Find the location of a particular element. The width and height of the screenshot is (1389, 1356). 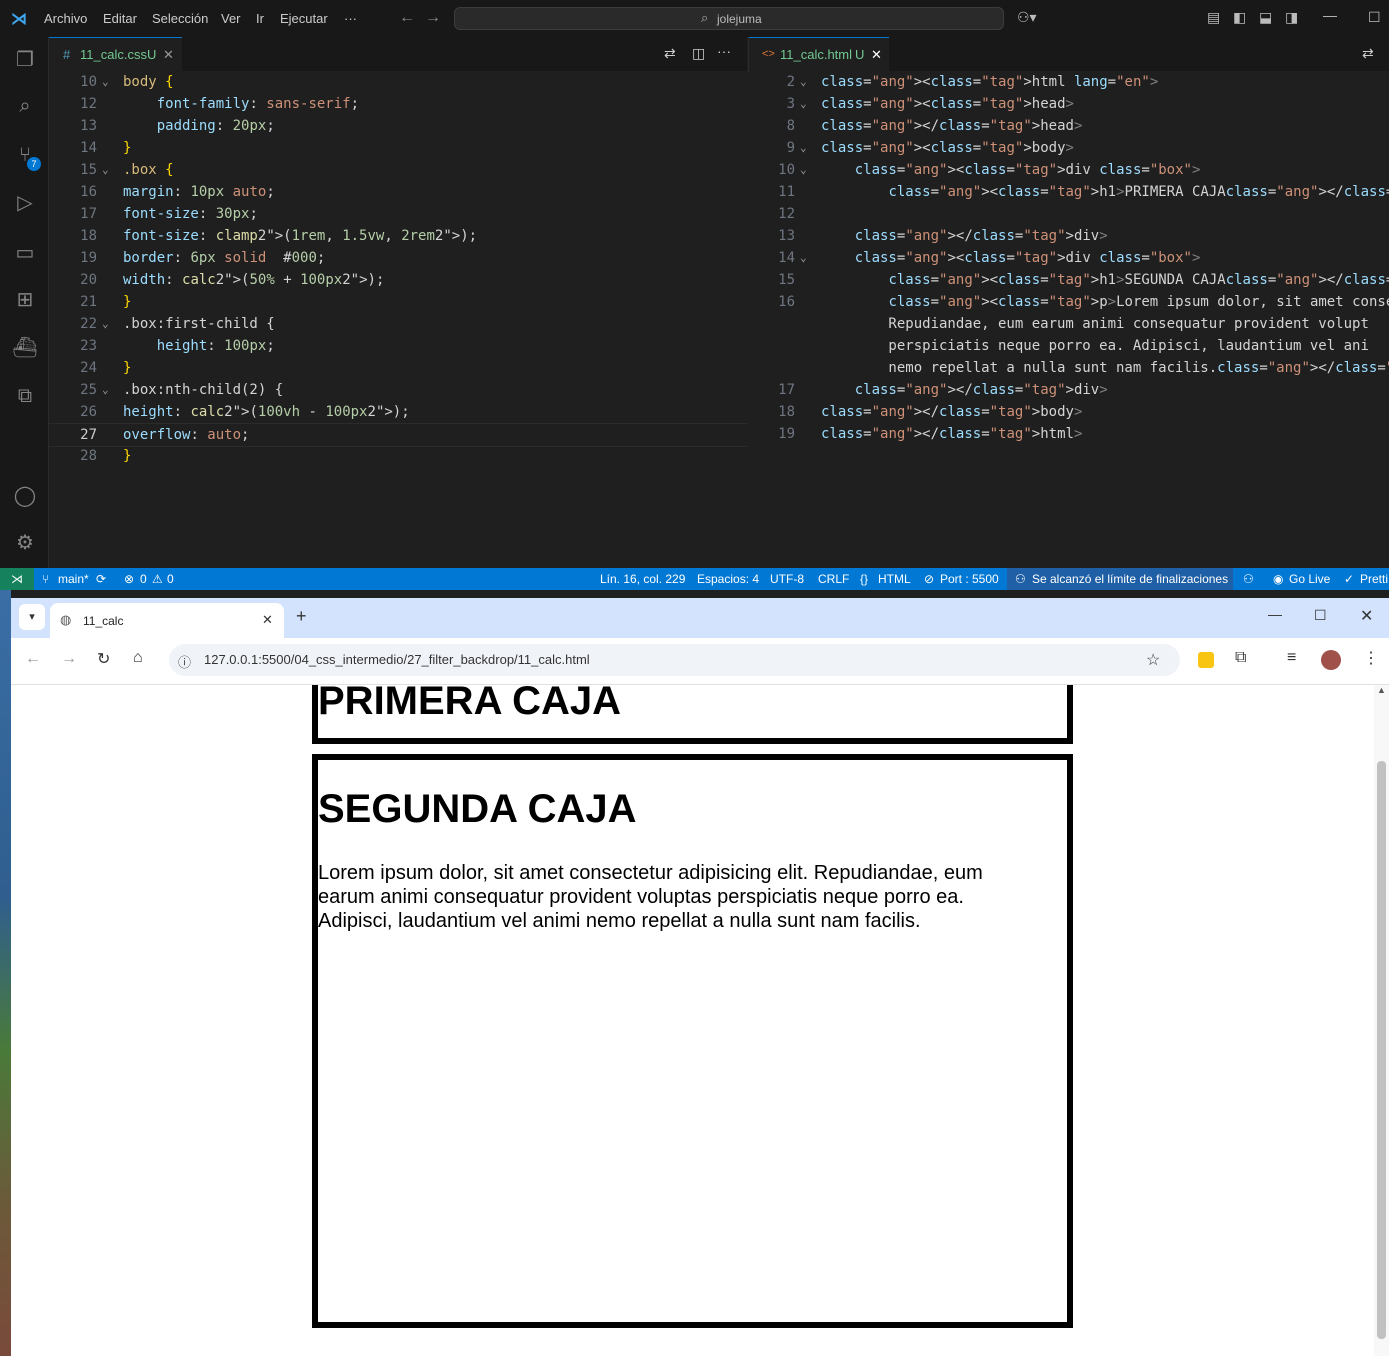

code-line: 23 height: 100px; is located at coordinates (398, 346).